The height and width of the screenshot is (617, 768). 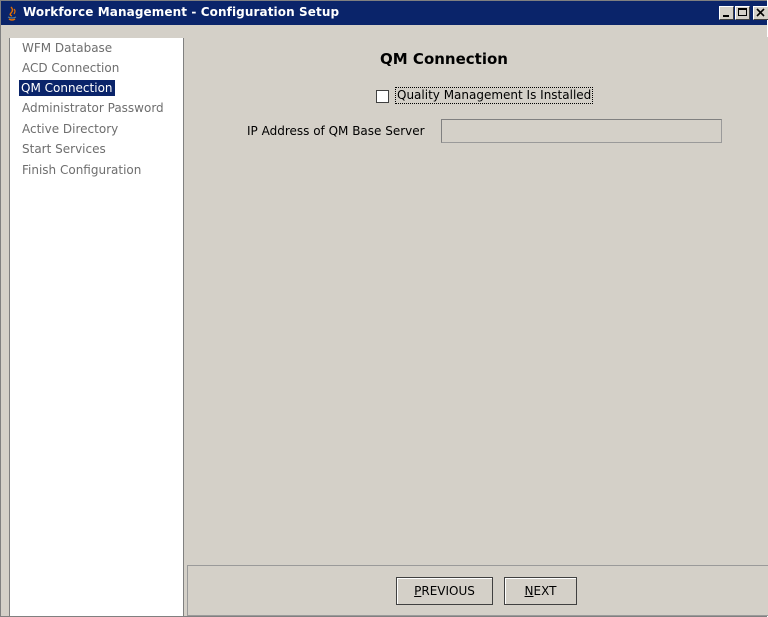 I want to click on sidebar-item-acd-connection: ACD Connection, so click(x=70, y=68).